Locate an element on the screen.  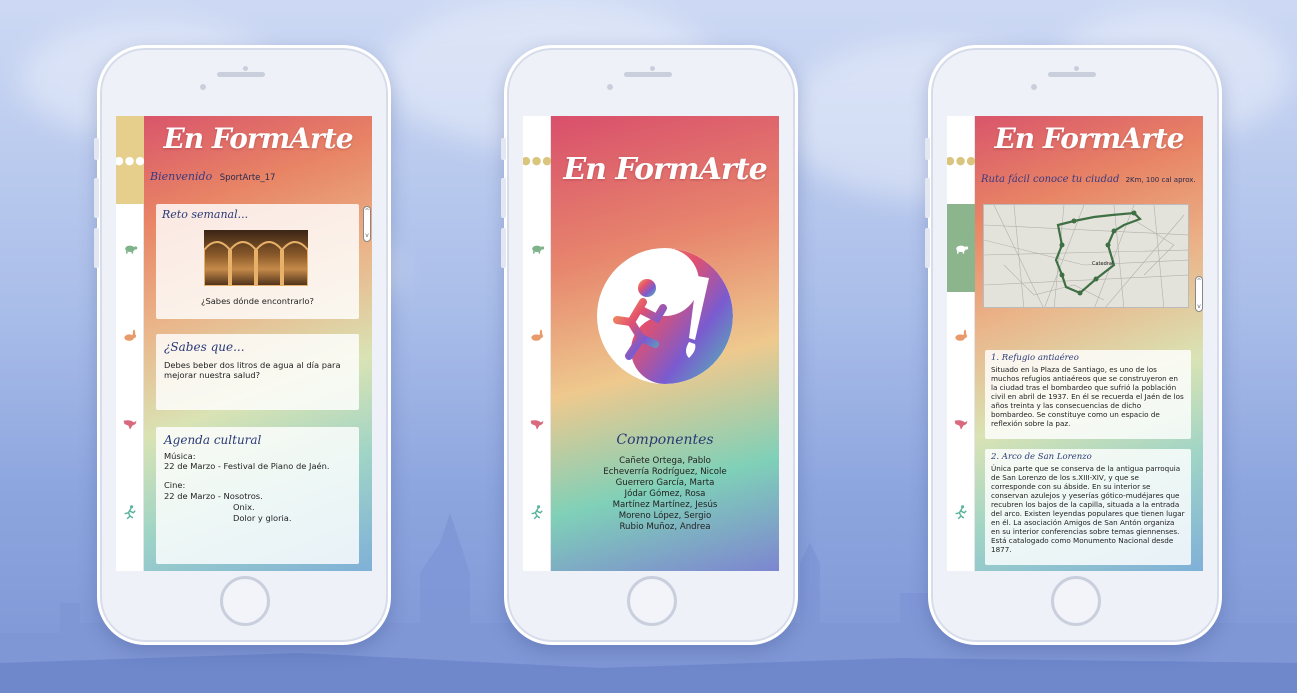
member-name: Moreno López, Sergio is located at coordinates (665, 516).